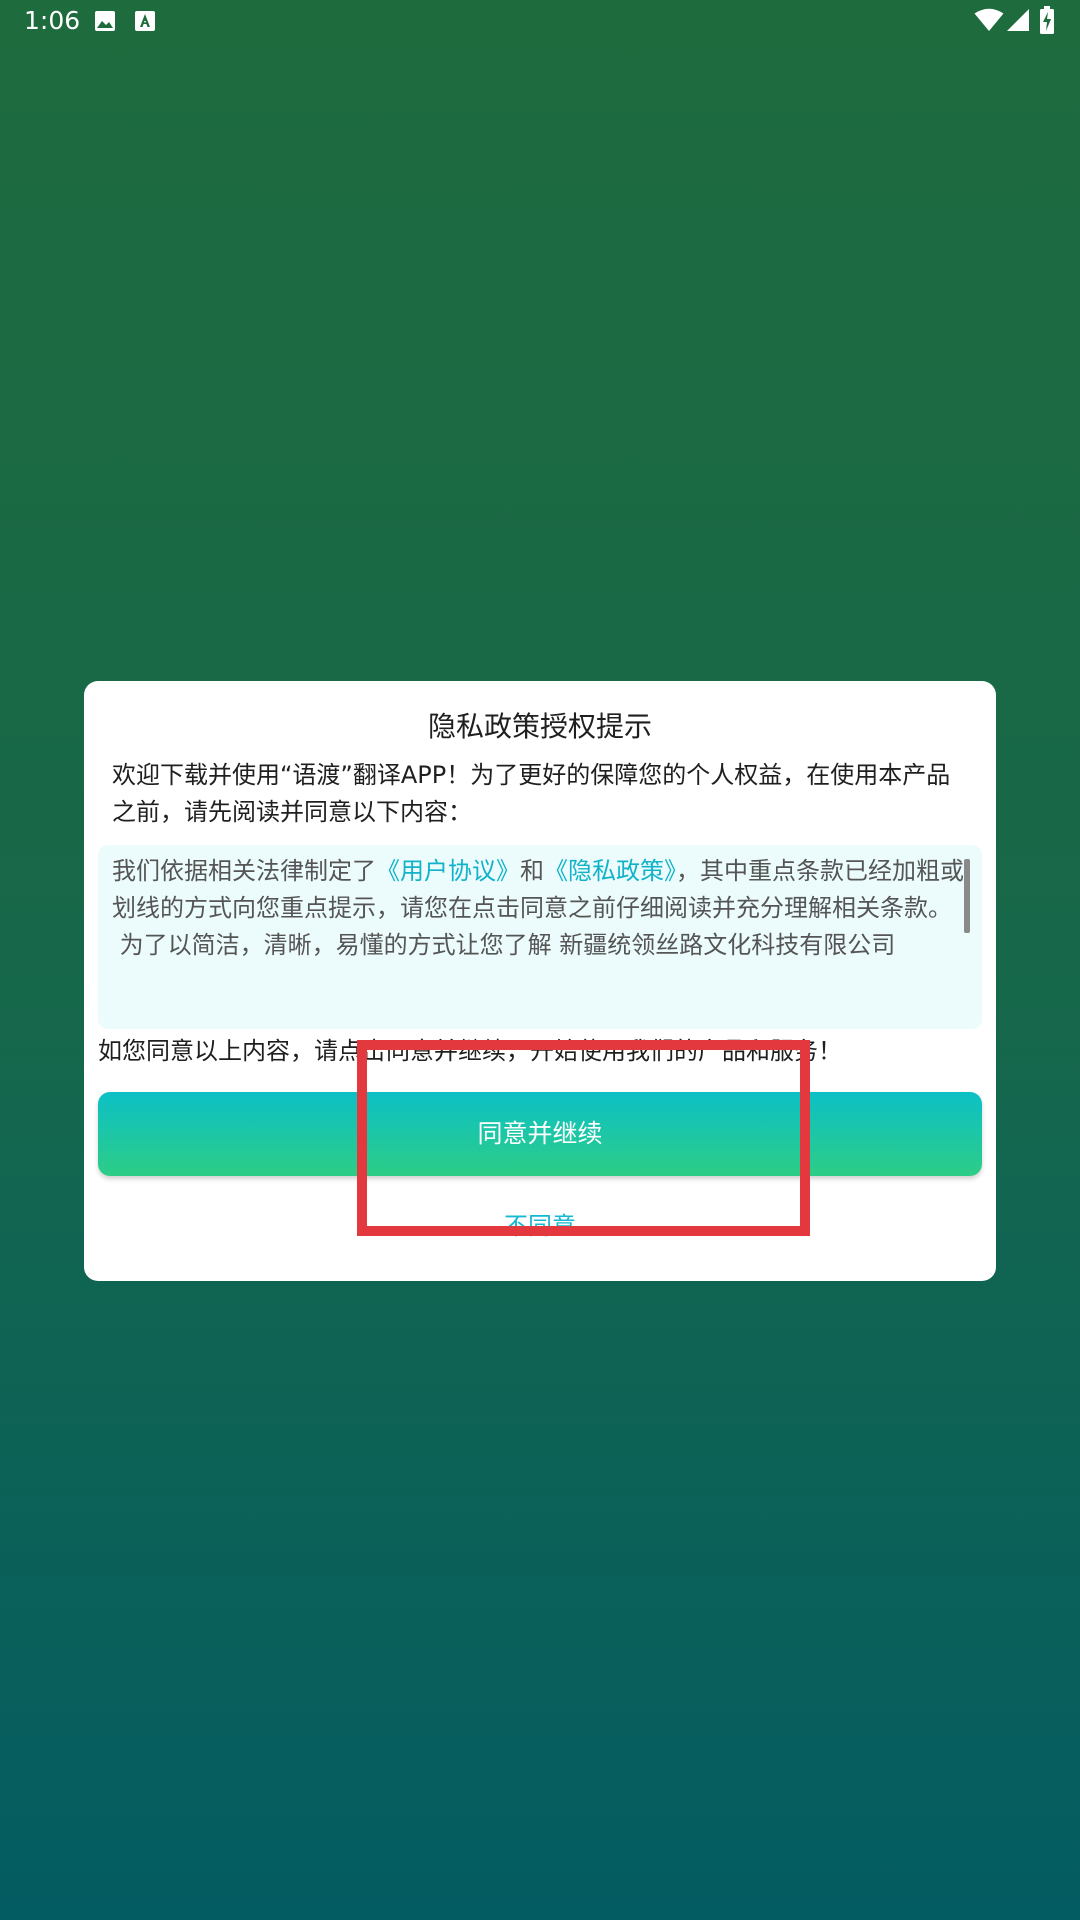 The height and width of the screenshot is (1920, 1080). What do you see at coordinates (540, 1134) in the screenshot?
I see `agree-continue-button: 同意并继续` at bounding box center [540, 1134].